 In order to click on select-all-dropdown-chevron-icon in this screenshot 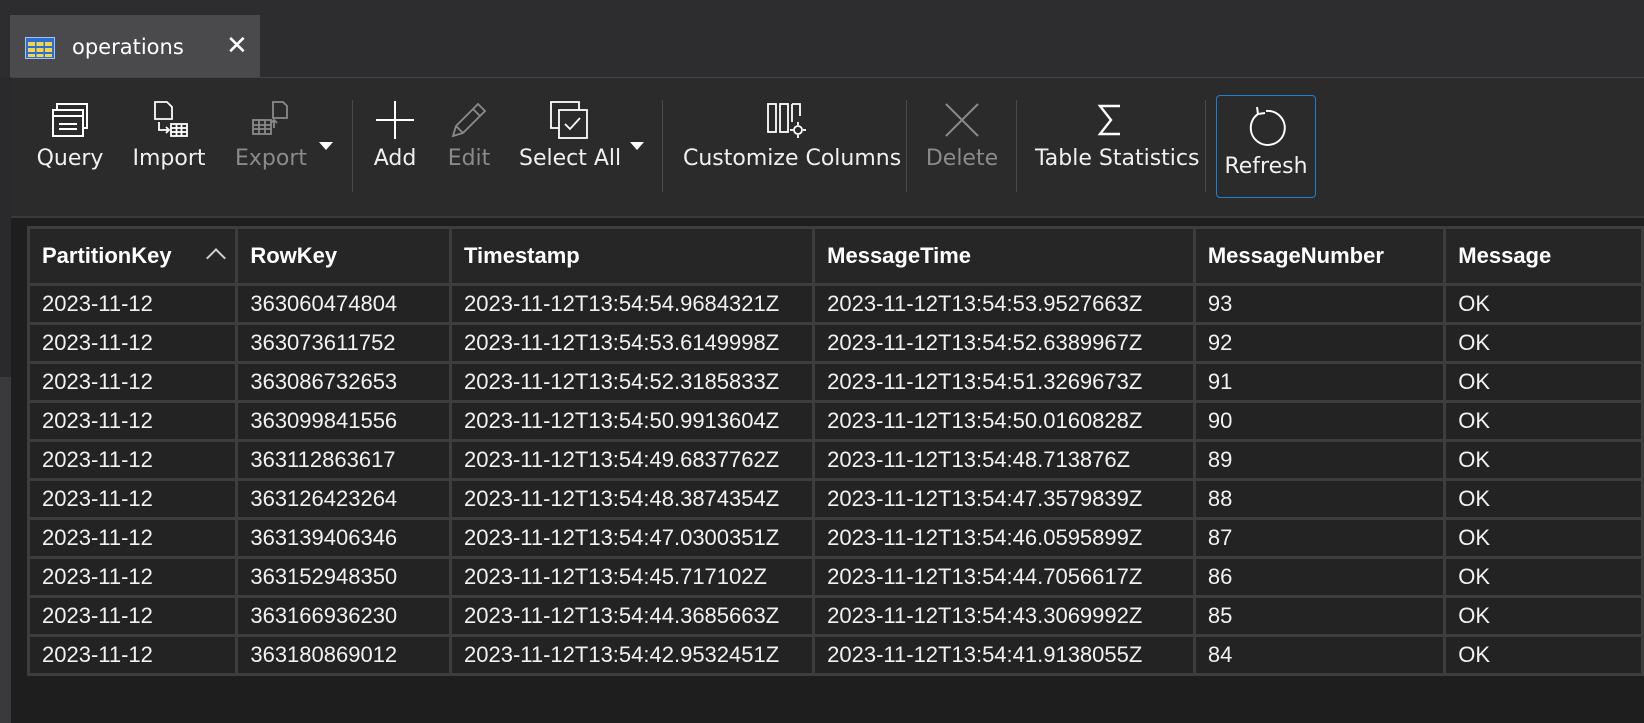, I will do `click(637, 146)`.